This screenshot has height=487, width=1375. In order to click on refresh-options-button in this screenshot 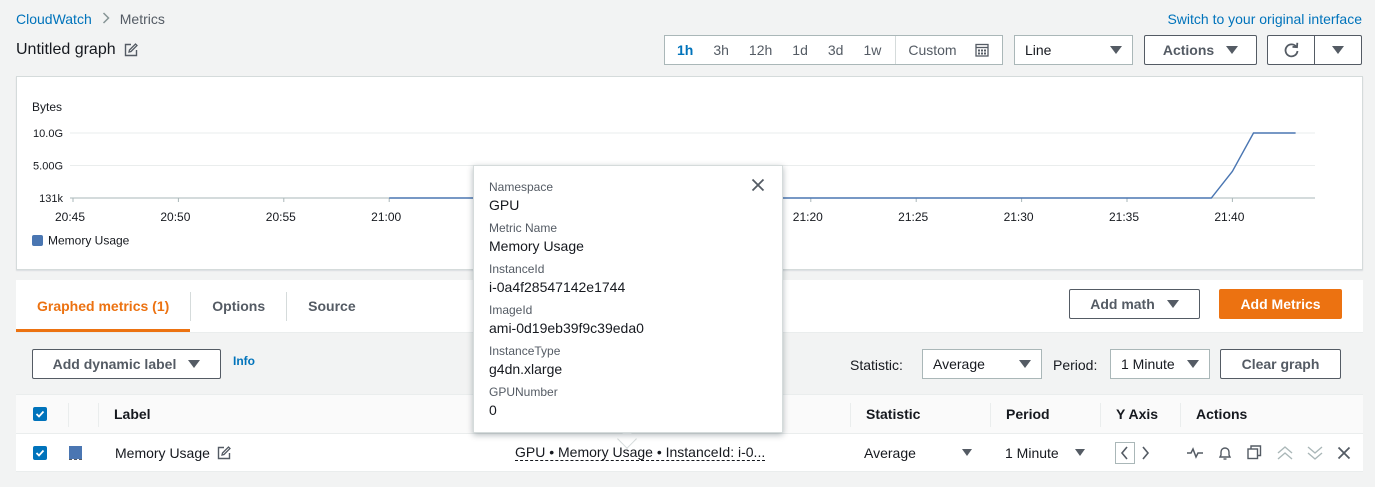, I will do `click(1338, 50)`.